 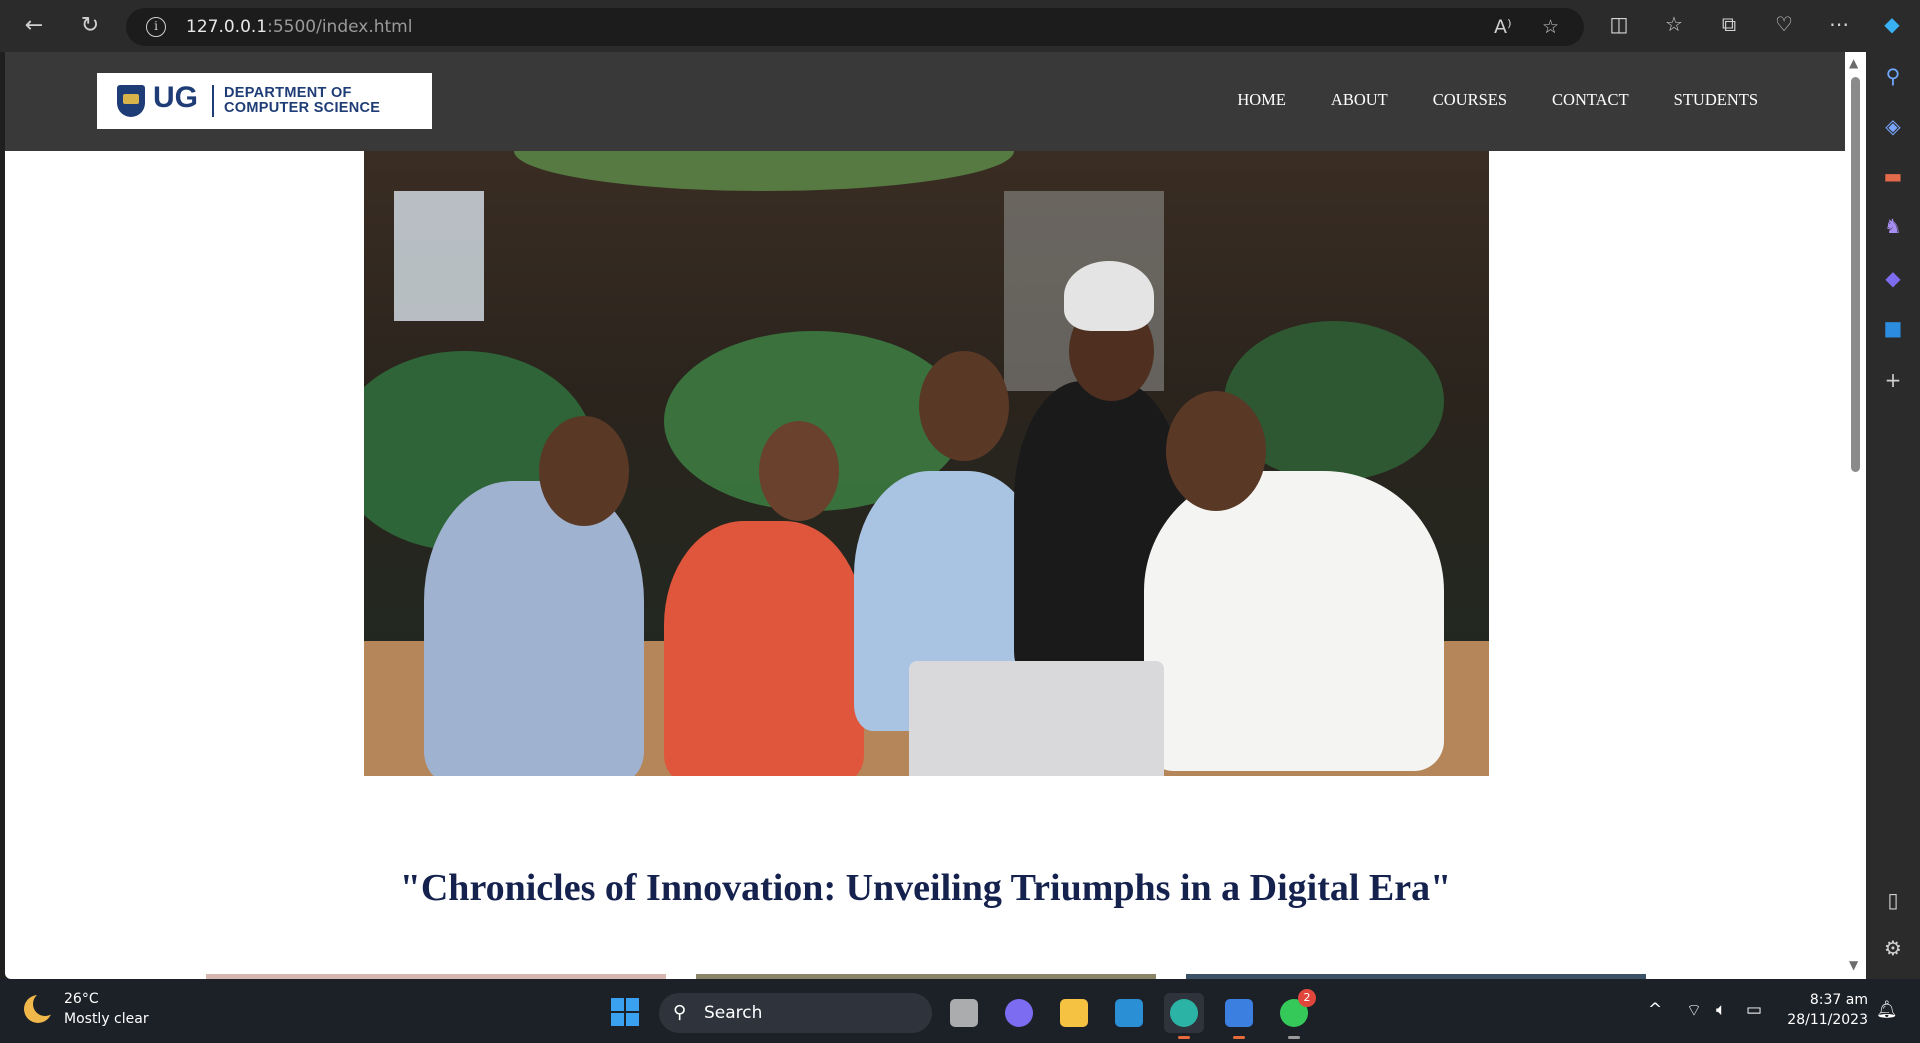 I want to click on wifi-icon: ⌔, so click(x=1694, y=1010).